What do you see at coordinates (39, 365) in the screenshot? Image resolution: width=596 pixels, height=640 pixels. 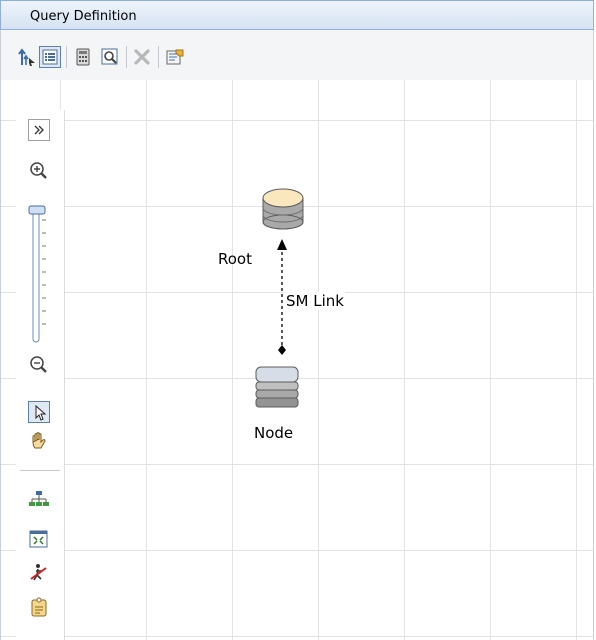 I see `zoom-out-icon` at bounding box center [39, 365].